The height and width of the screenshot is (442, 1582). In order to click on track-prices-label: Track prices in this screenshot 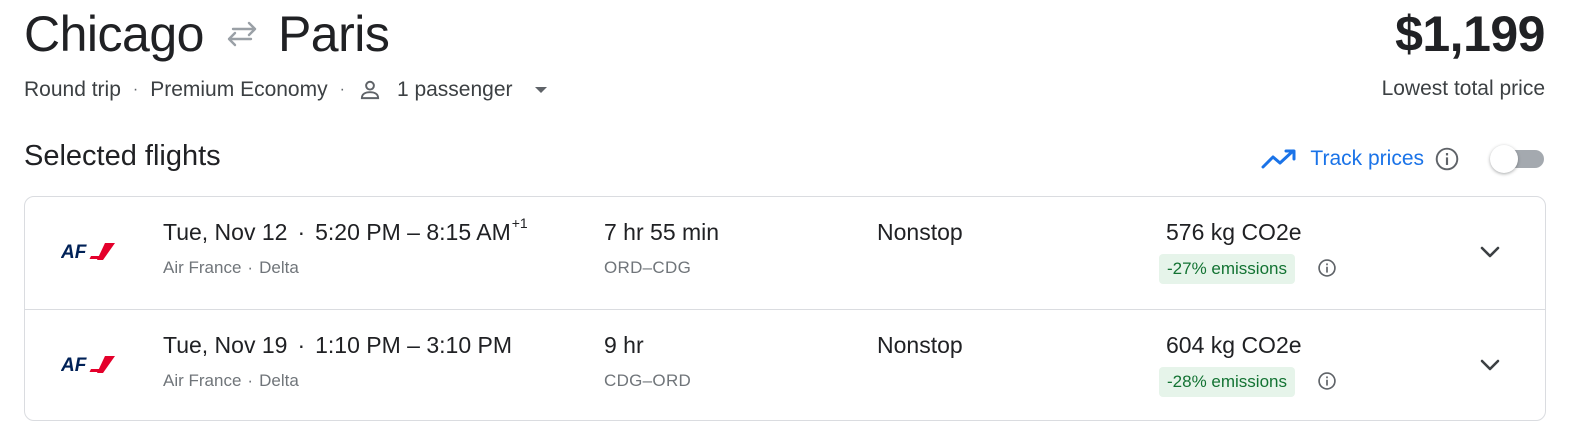, I will do `click(1367, 159)`.